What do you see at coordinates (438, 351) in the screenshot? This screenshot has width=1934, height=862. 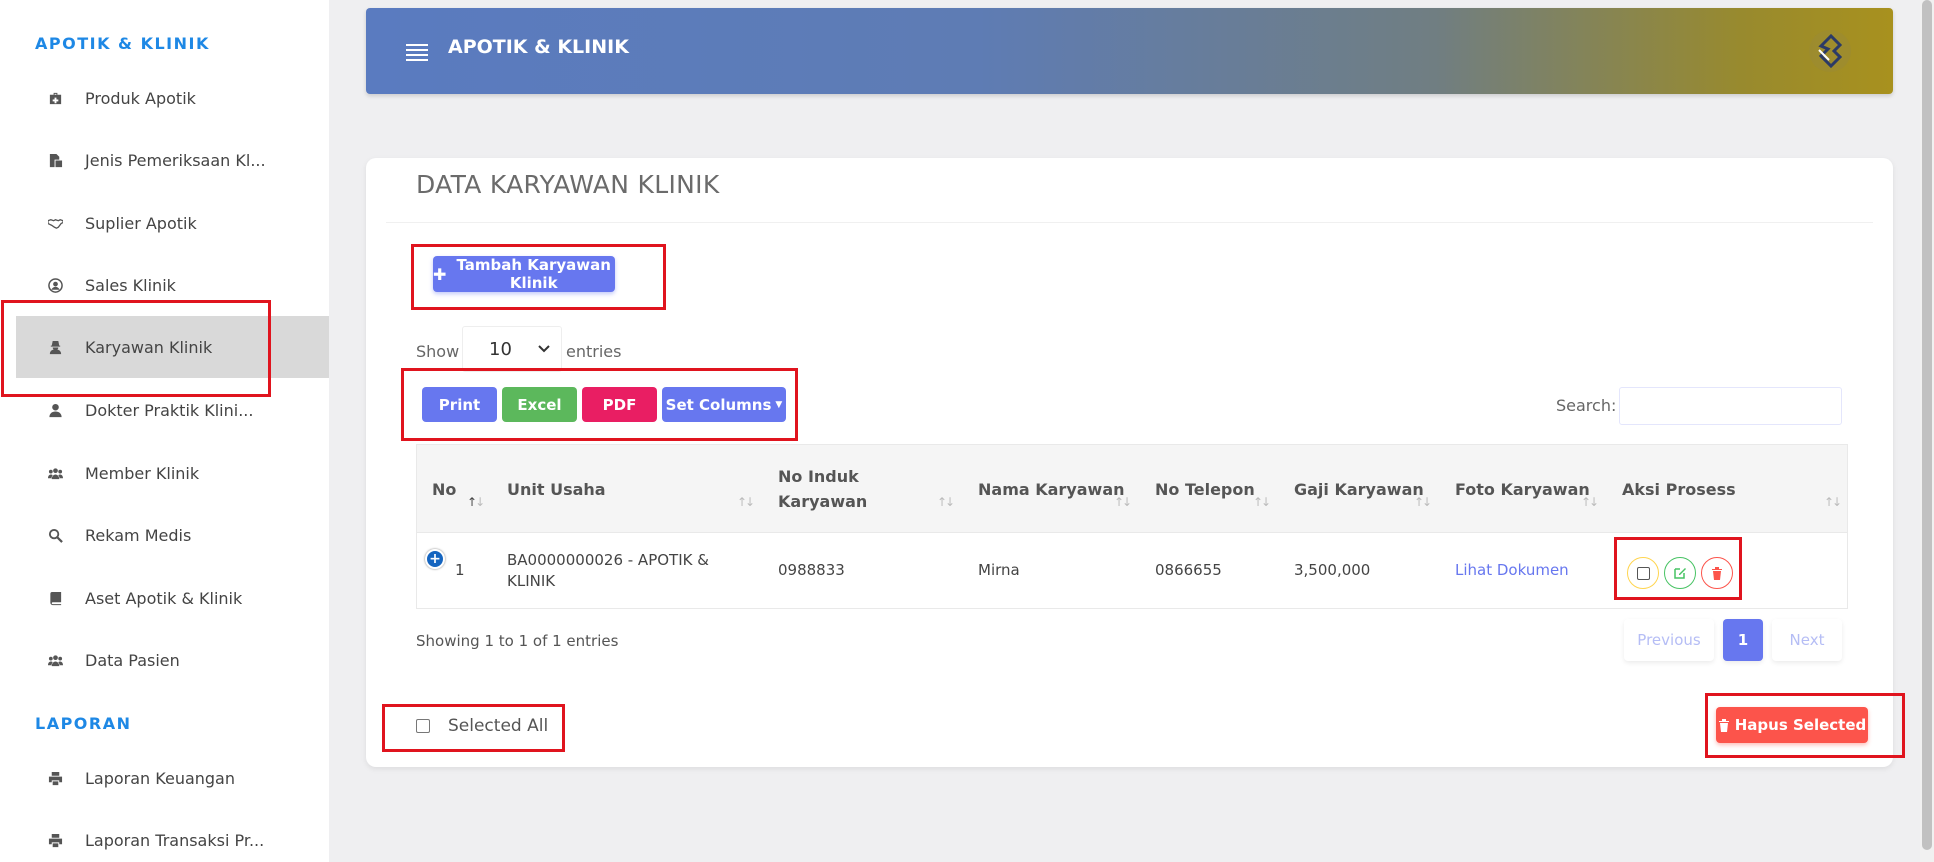 I see `show-label: Show` at bounding box center [438, 351].